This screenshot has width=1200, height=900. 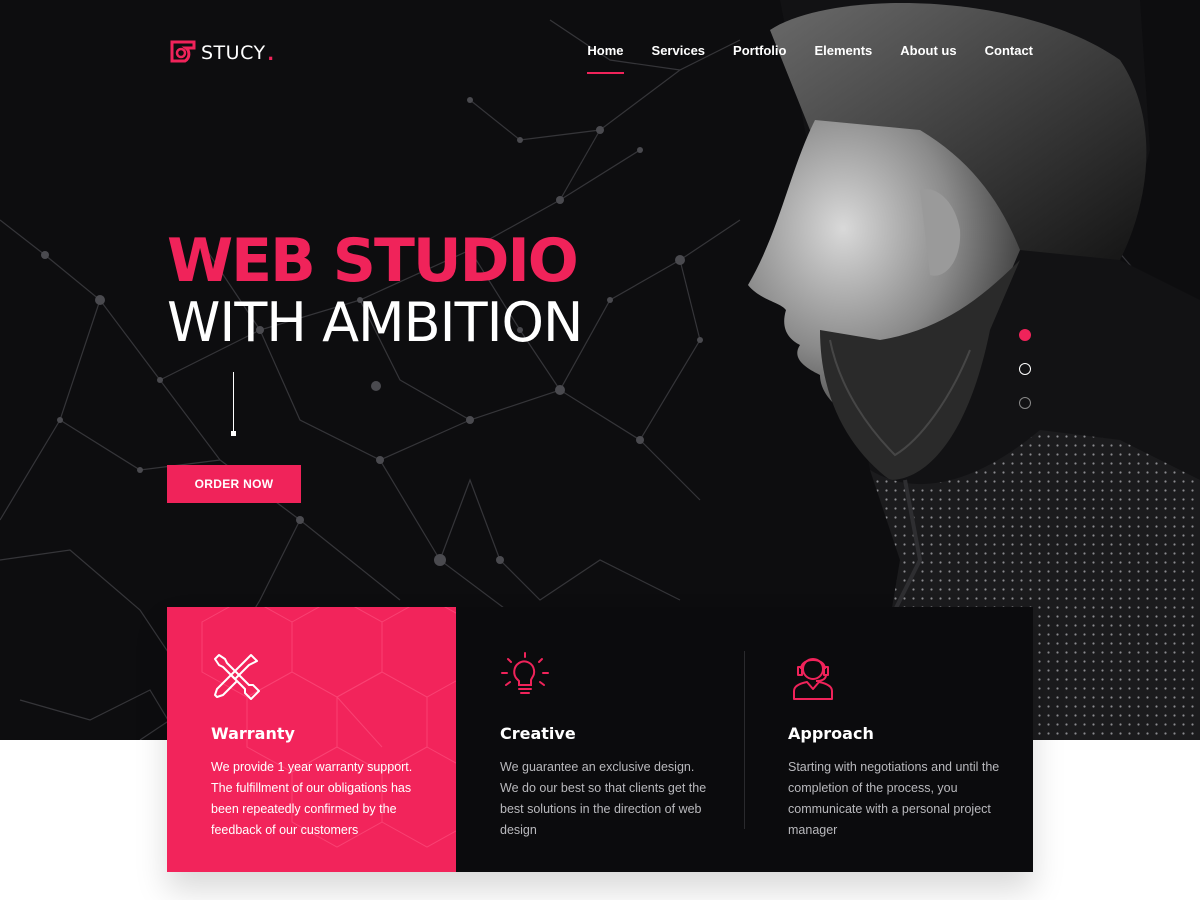 I want to click on feature-title: Warranty, so click(x=253, y=733).